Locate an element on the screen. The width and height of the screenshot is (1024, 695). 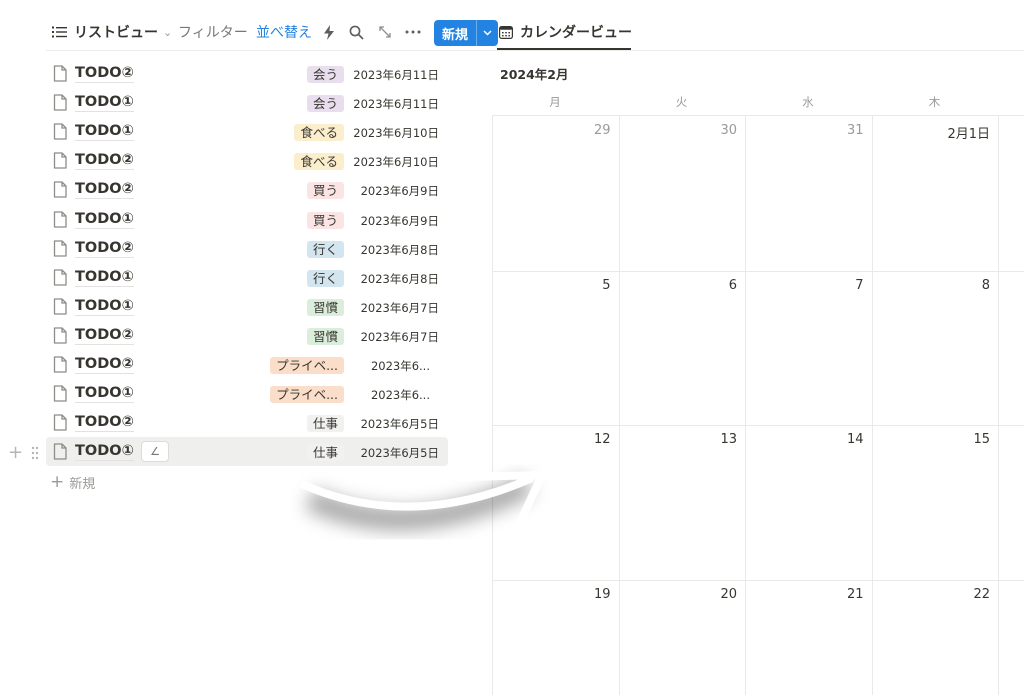
list-item: TODO① 買う 2023年6月9日 is located at coordinates (247, 219).